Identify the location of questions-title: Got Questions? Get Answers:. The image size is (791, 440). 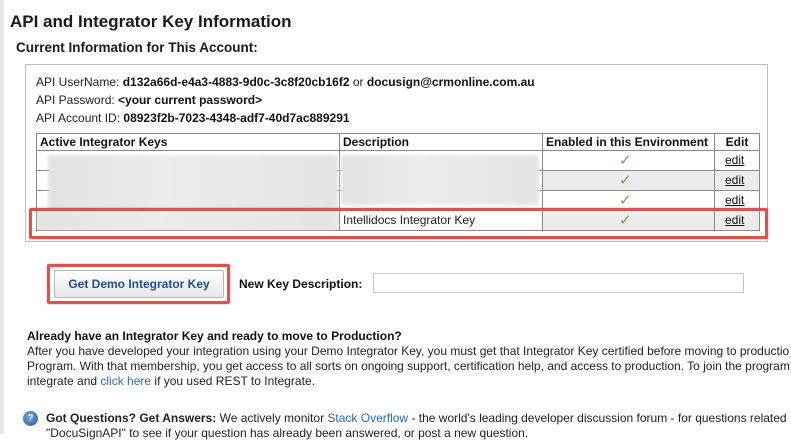
(131, 418).